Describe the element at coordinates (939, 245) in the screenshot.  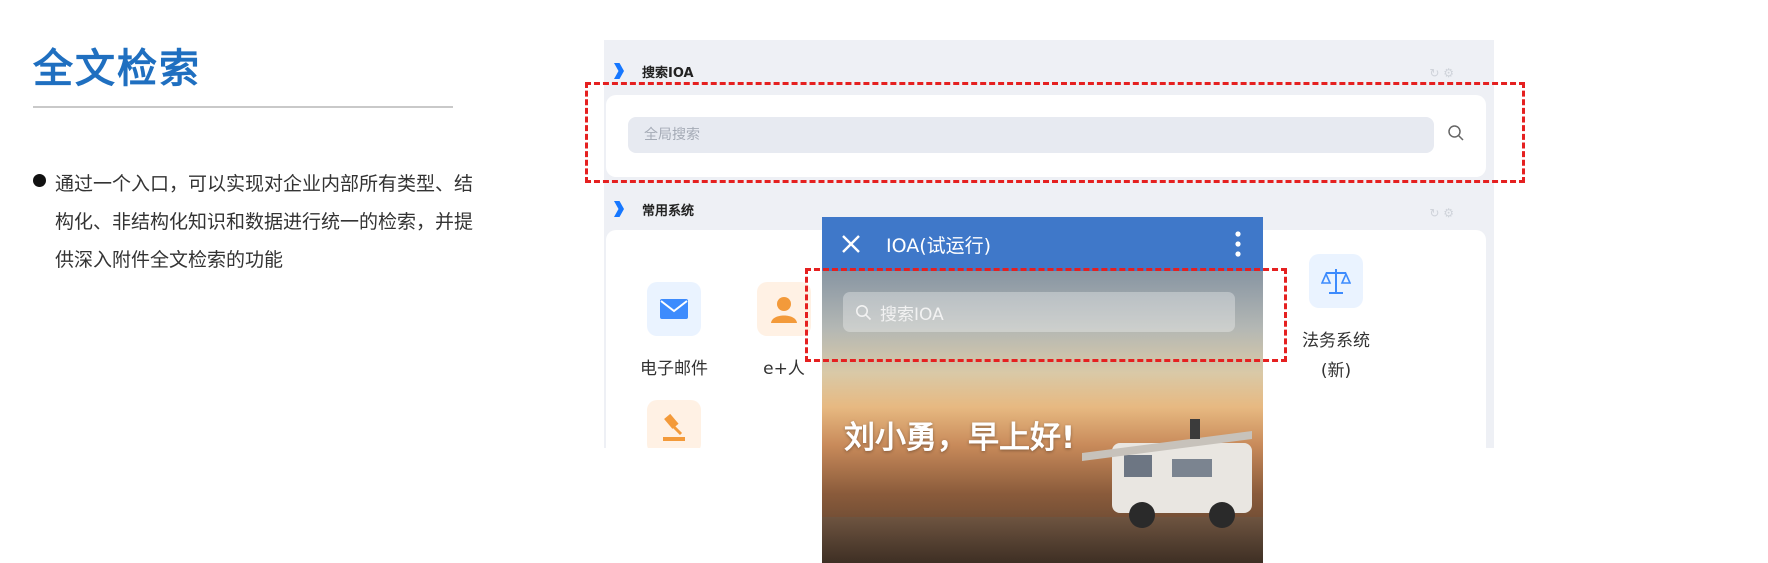
I see `mobile-header-title: IOA(试运行)` at that location.